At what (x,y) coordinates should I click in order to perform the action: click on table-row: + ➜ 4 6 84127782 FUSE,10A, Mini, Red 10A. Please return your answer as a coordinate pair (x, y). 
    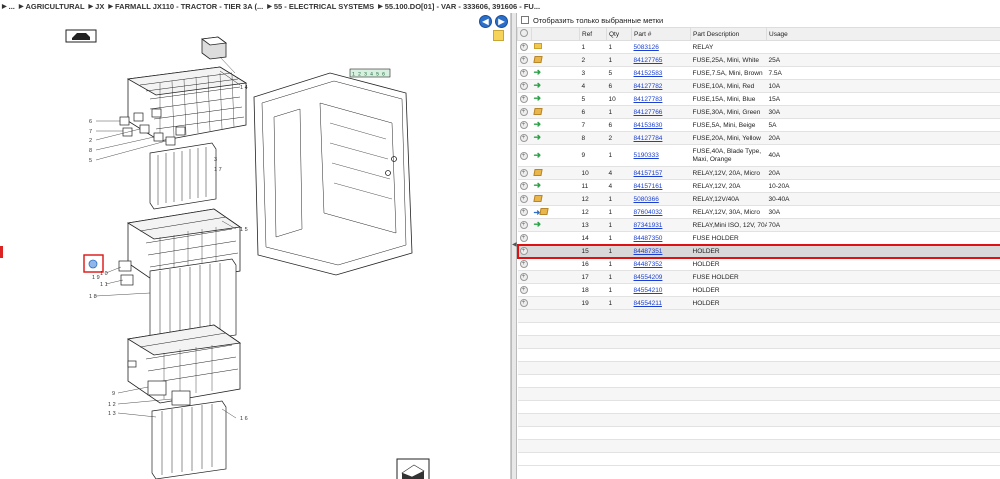
    Looking at the image, I should click on (758, 86).